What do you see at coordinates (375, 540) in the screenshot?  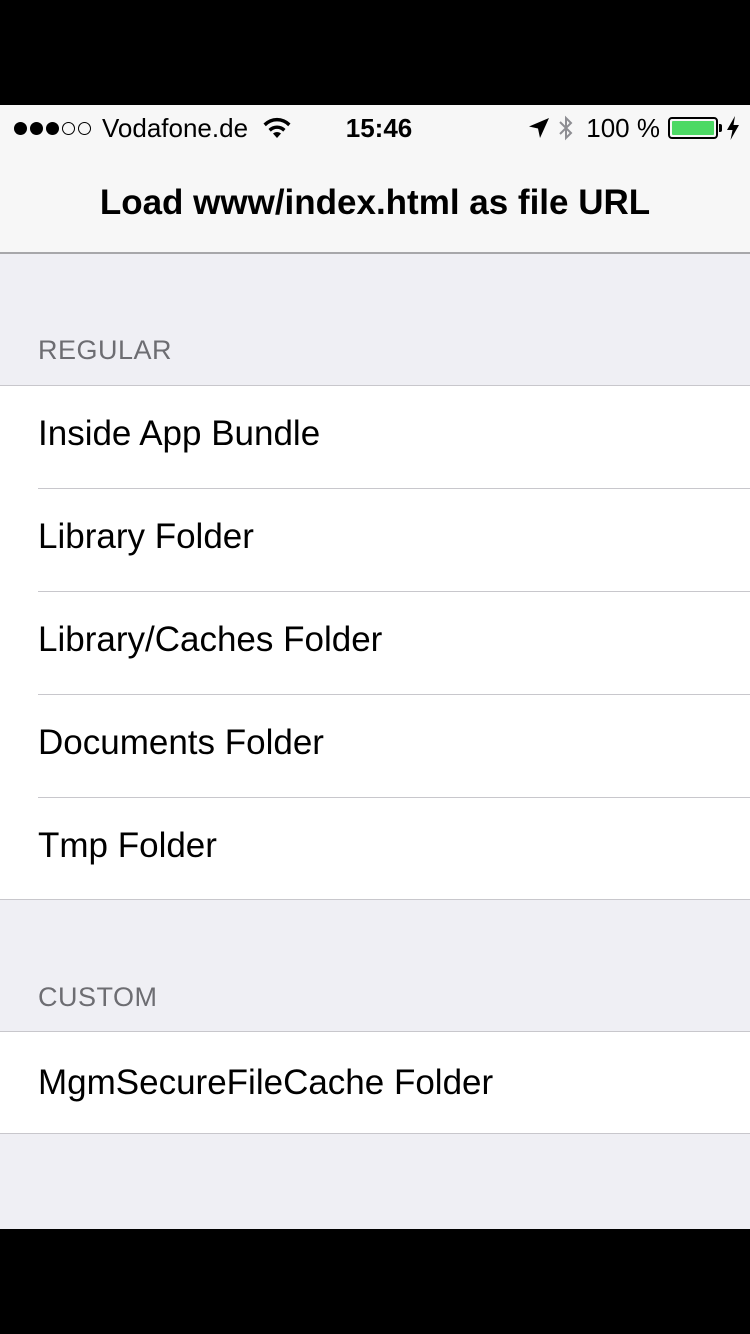 I see `list-item-library-folder: Library Folder` at bounding box center [375, 540].